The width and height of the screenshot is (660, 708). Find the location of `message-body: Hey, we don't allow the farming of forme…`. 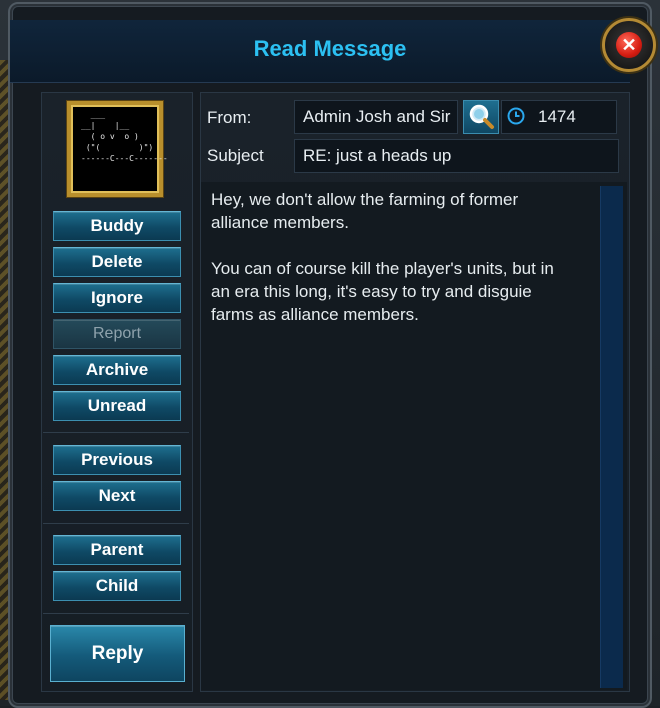

message-body: Hey, we don't allow the farming of forme… is located at coordinates (382, 257).